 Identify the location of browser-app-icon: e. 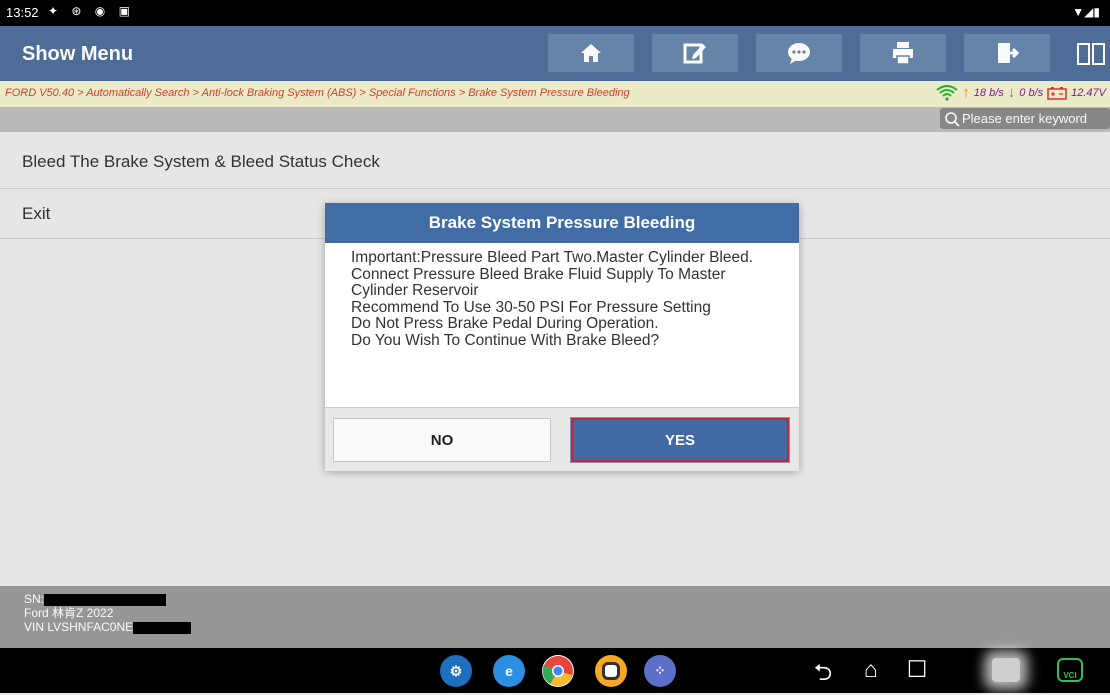
(509, 671).